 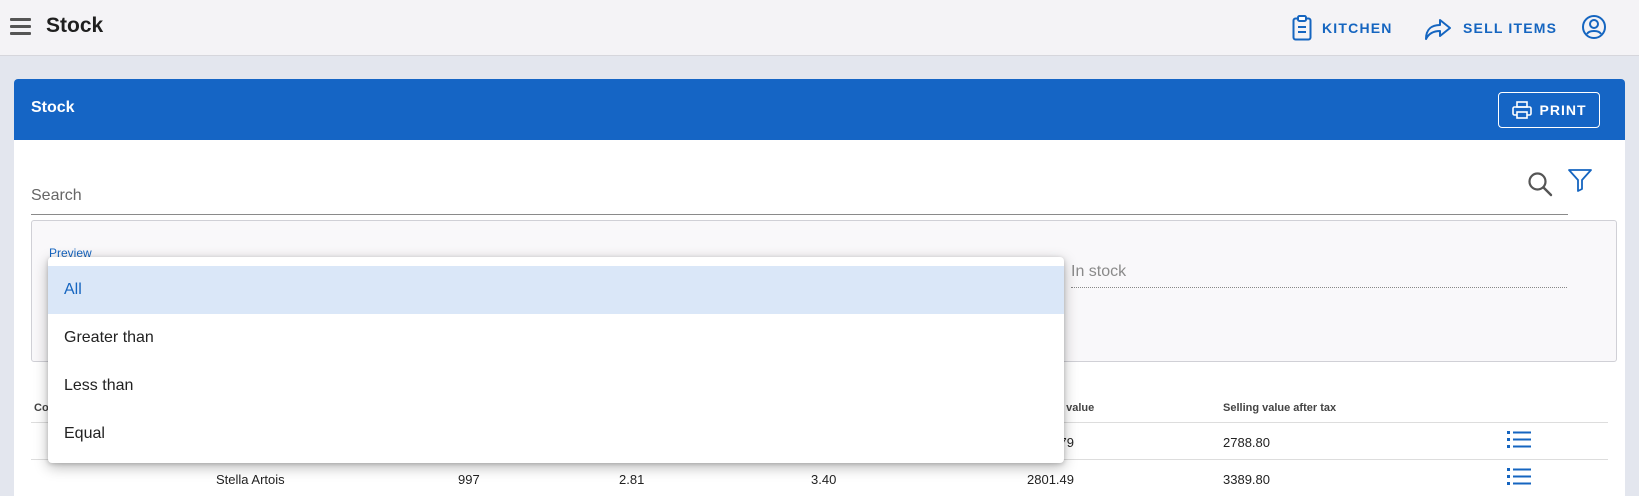 What do you see at coordinates (1280, 408) in the screenshot?
I see `column-header-selling-value-after-tax: Selling value after tax` at bounding box center [1280, 408].